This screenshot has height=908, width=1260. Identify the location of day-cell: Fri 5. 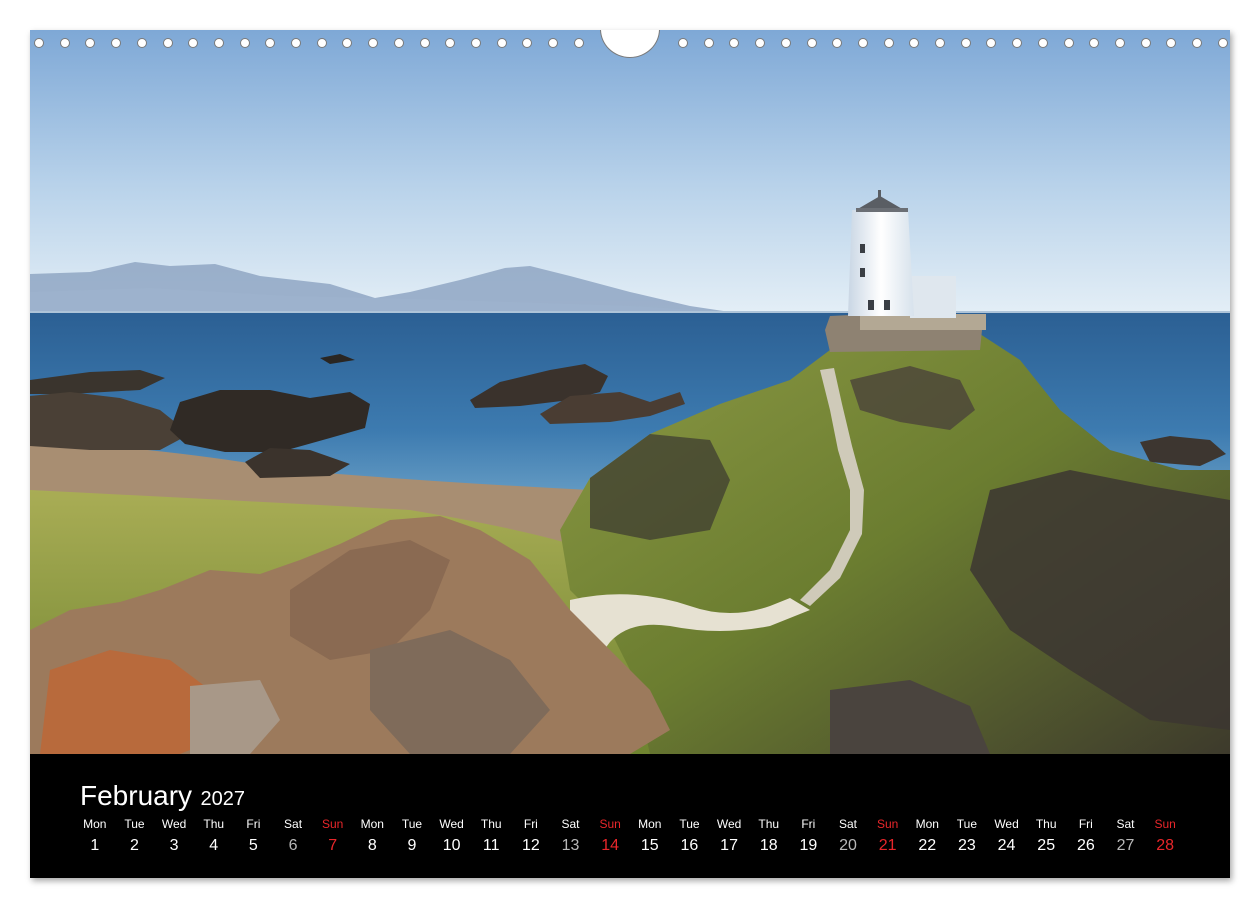
(254, 836).